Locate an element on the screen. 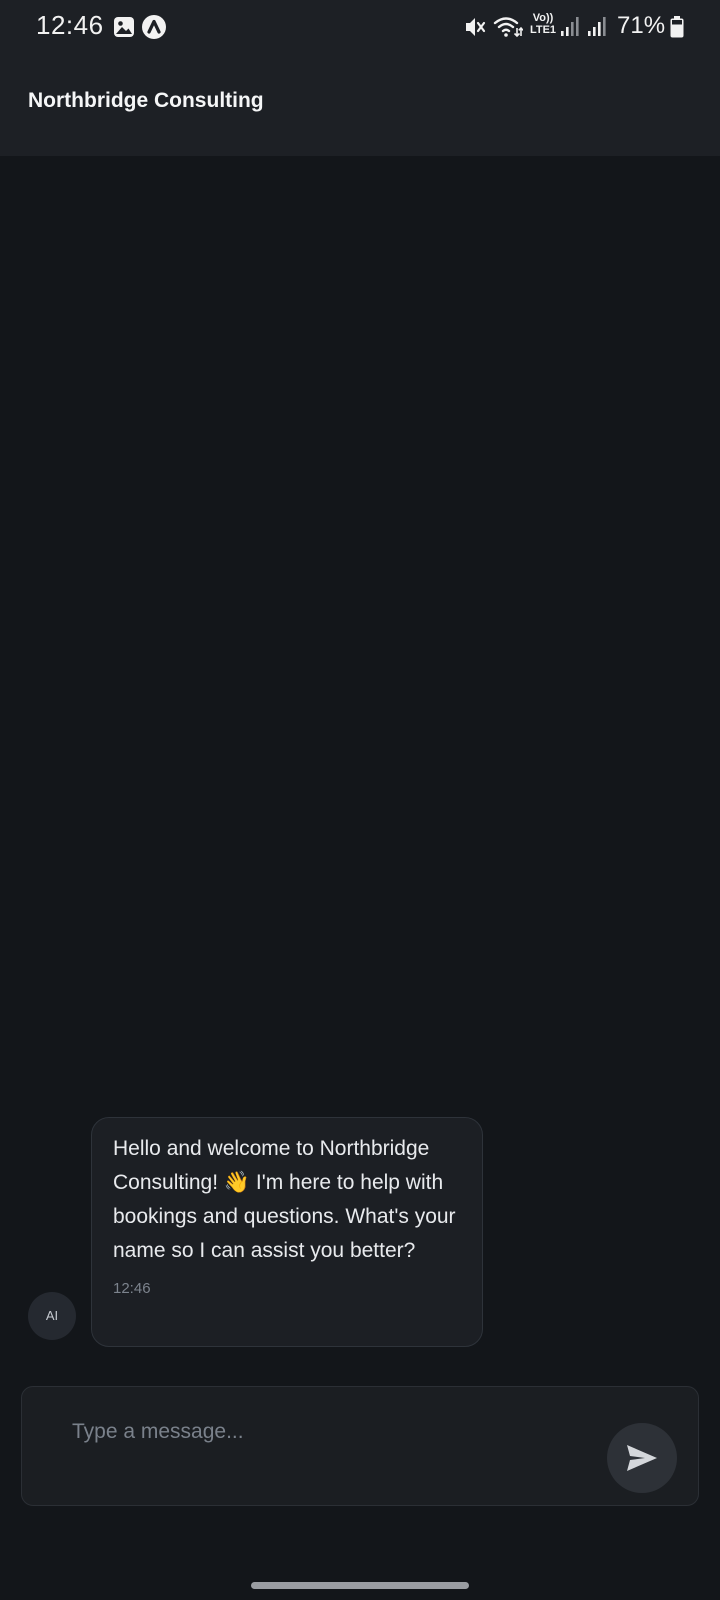 The width and height of the screenshot is (720, 1600). network-label: Vo)) LTE1 is located at coordinates (543, 24).